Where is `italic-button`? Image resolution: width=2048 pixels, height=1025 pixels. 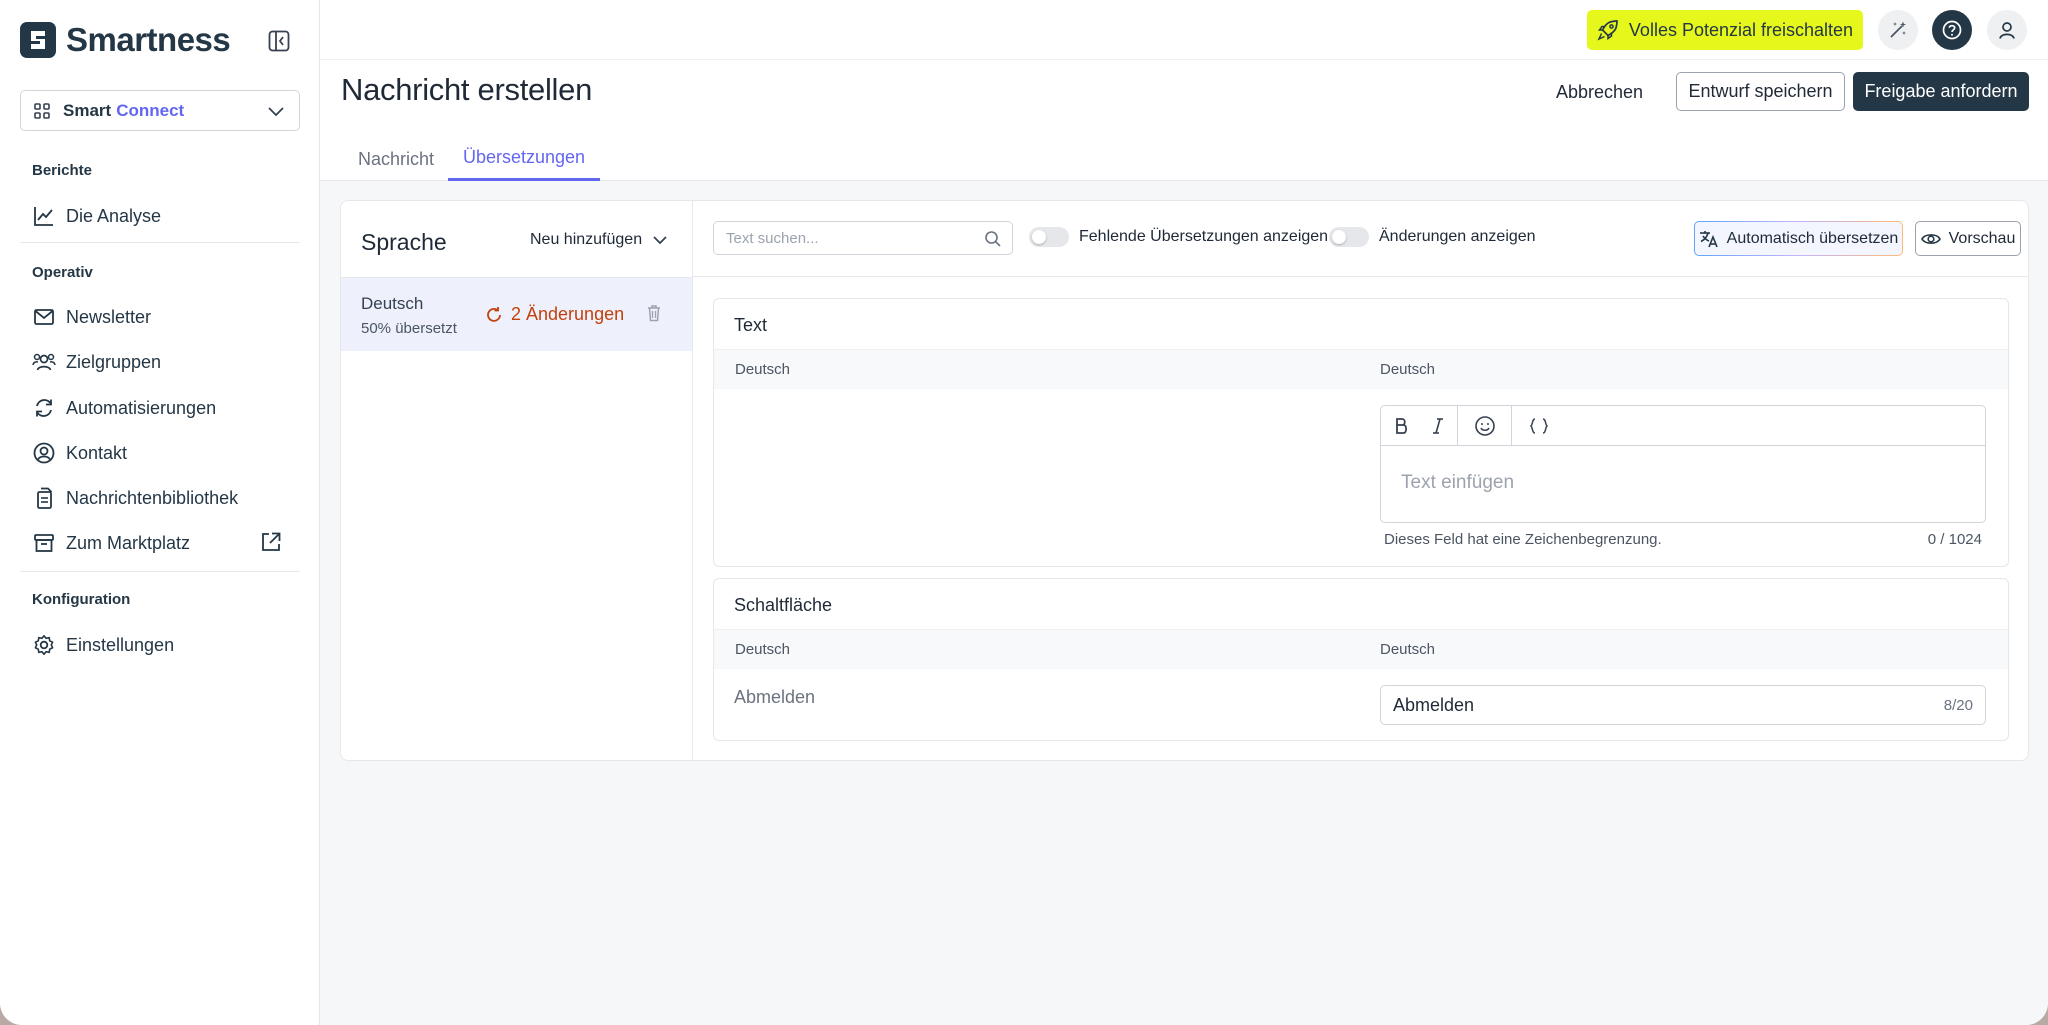
italic-button is located at coordinates (1438, 426).